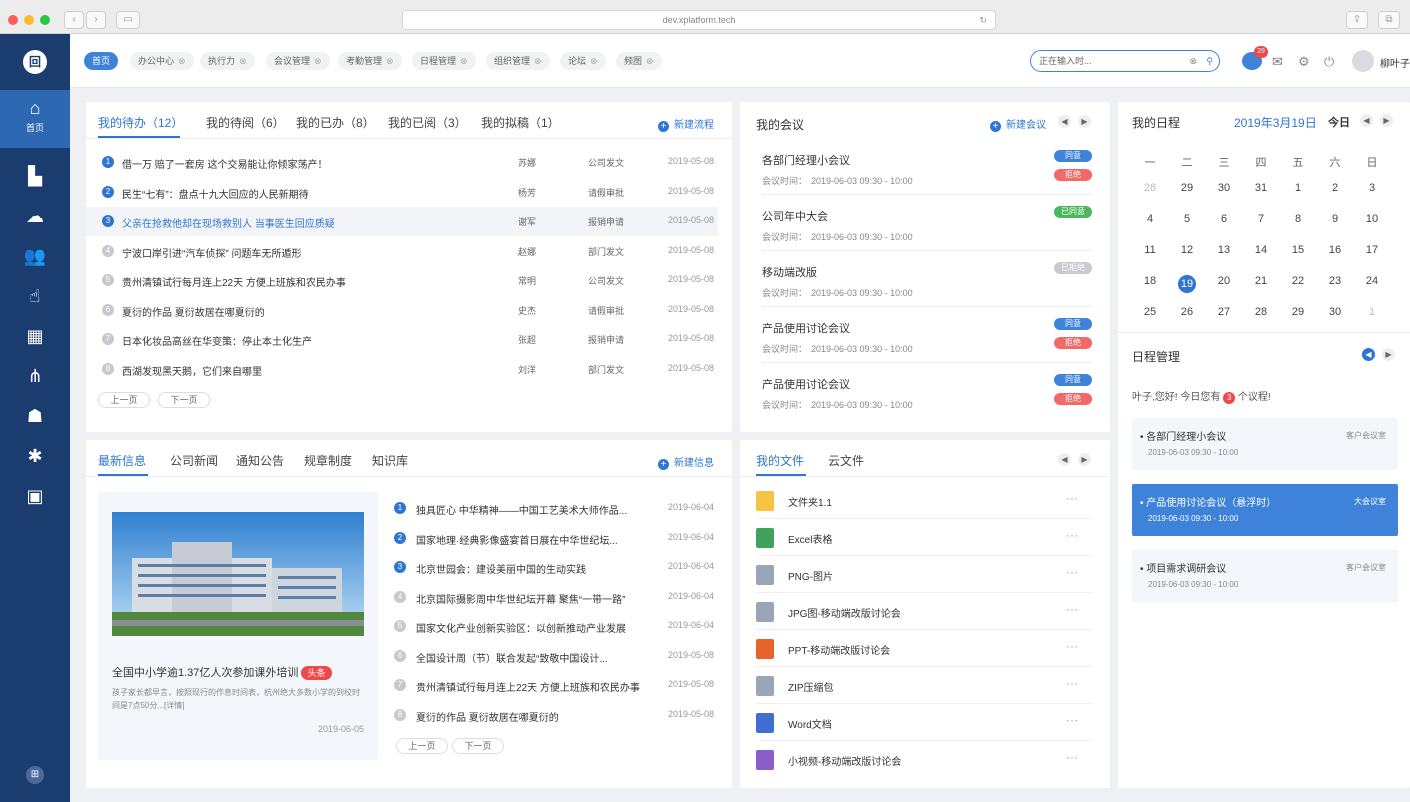  Describe the element at coordinates (1298, 250) in the screenshot. I see `calendar-day: 15` at that location.